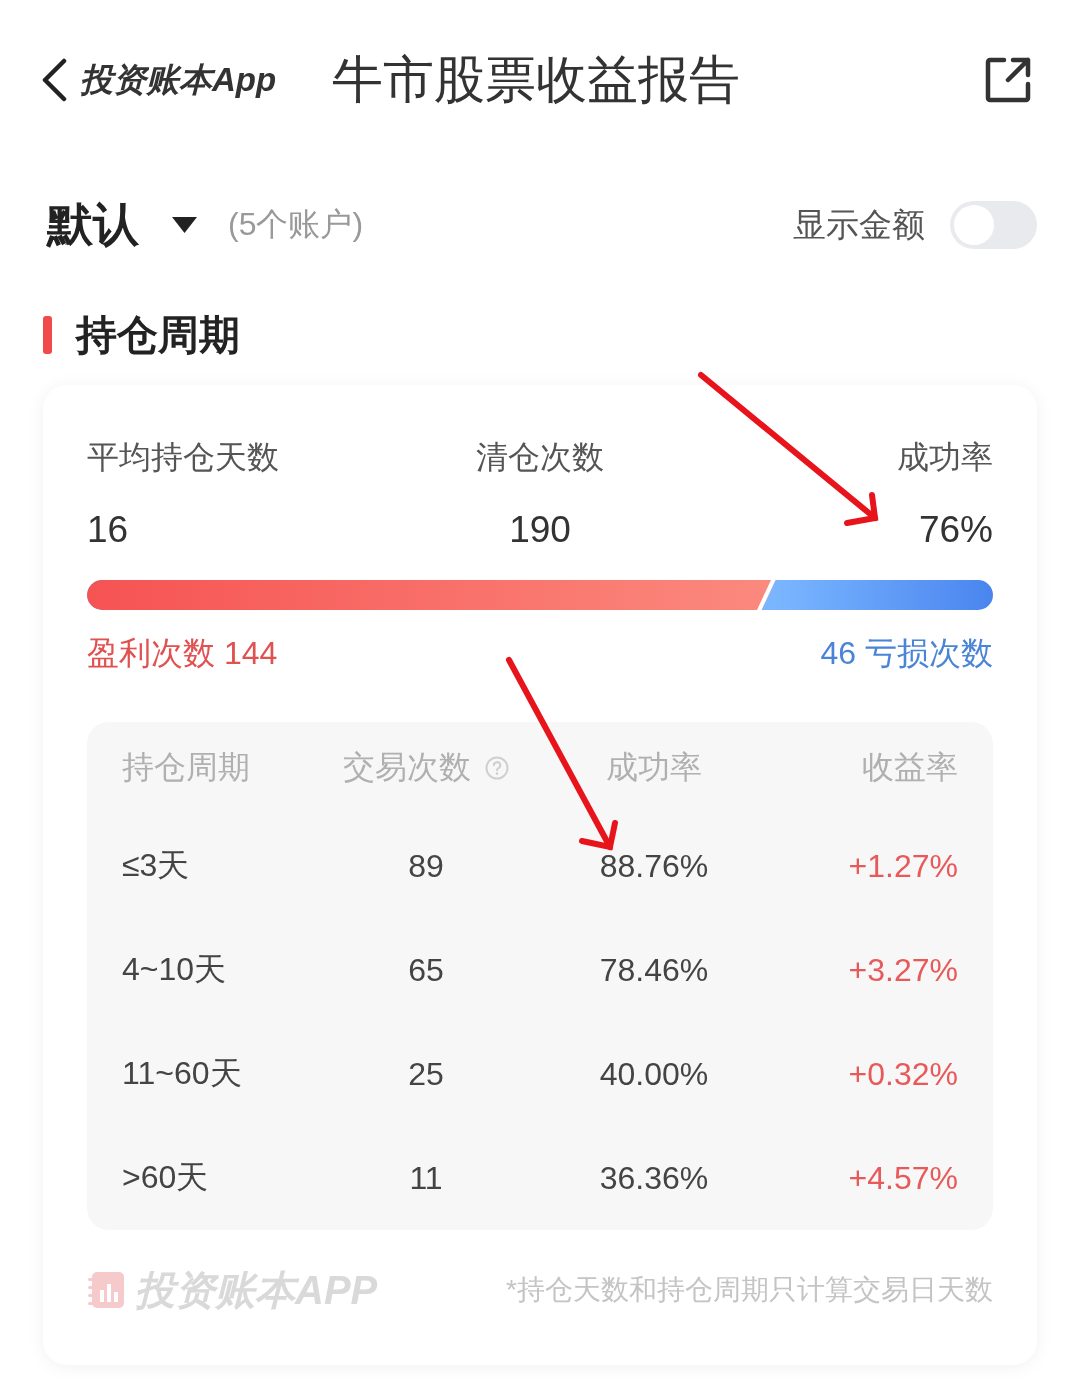 The width and height of the screenshot is (1080, 1384). I want to click on column-header: 持仓周期, so click(186, 767).